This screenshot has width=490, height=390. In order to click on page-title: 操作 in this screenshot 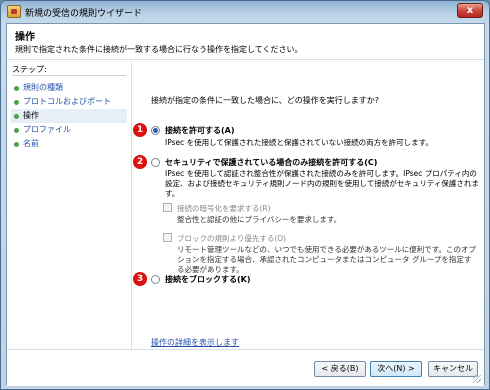, I will do `click(25, 37)`.